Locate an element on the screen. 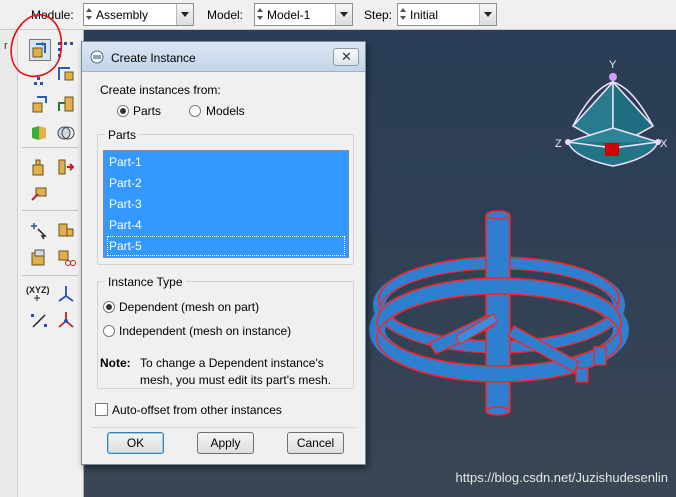 This screenshot has height=497, width=676. edge-to-edge-icon is located at coordinates (39, 193).